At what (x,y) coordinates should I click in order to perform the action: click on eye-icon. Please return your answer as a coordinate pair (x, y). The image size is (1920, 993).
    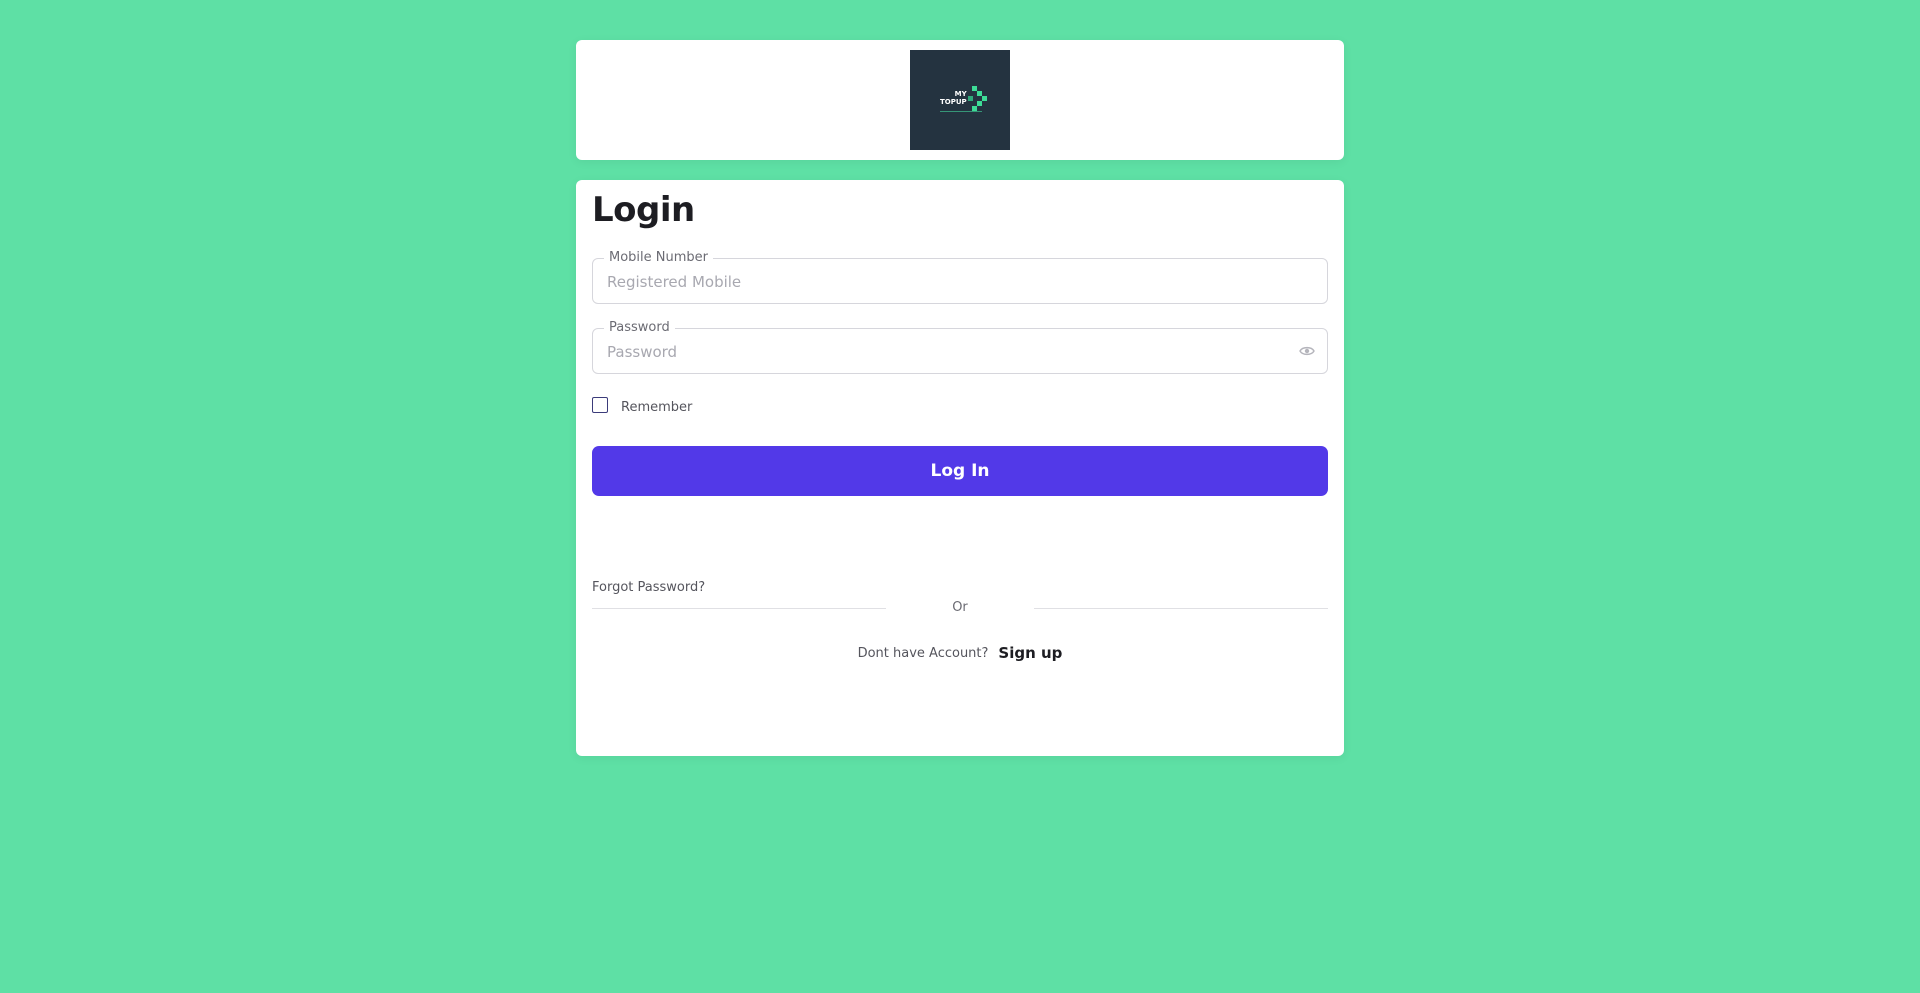
    Looking at the image, I should click on (1307, 351).